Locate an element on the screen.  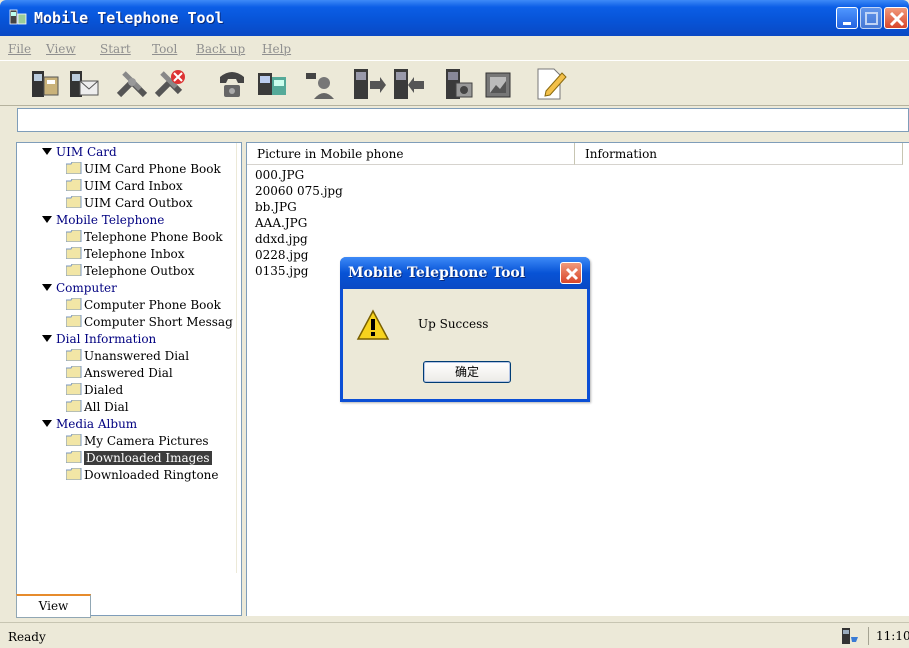
file-item: 0228.jpg is located at coordinates (281, 255).